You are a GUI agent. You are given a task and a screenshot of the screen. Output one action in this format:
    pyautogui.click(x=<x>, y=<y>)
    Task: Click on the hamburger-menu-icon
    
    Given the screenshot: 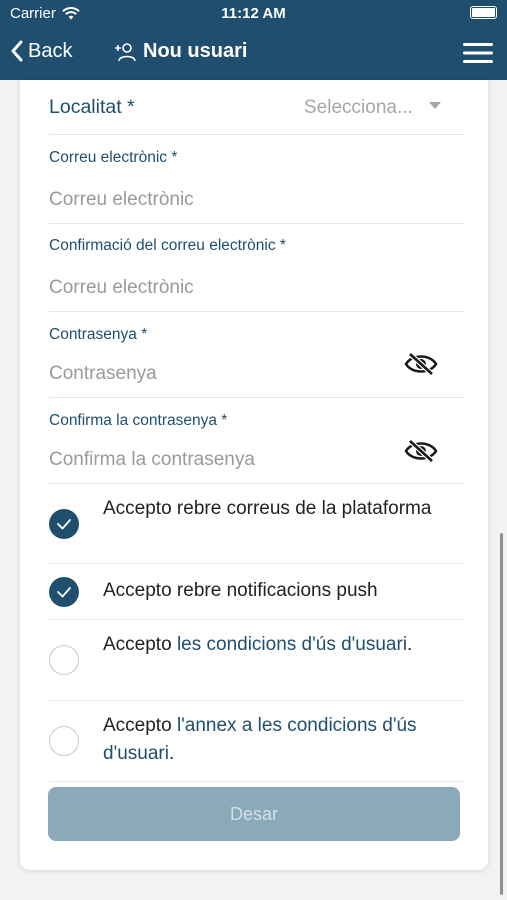 What is the action you would take?
    pyautogui.click(x=478, y=53)
    